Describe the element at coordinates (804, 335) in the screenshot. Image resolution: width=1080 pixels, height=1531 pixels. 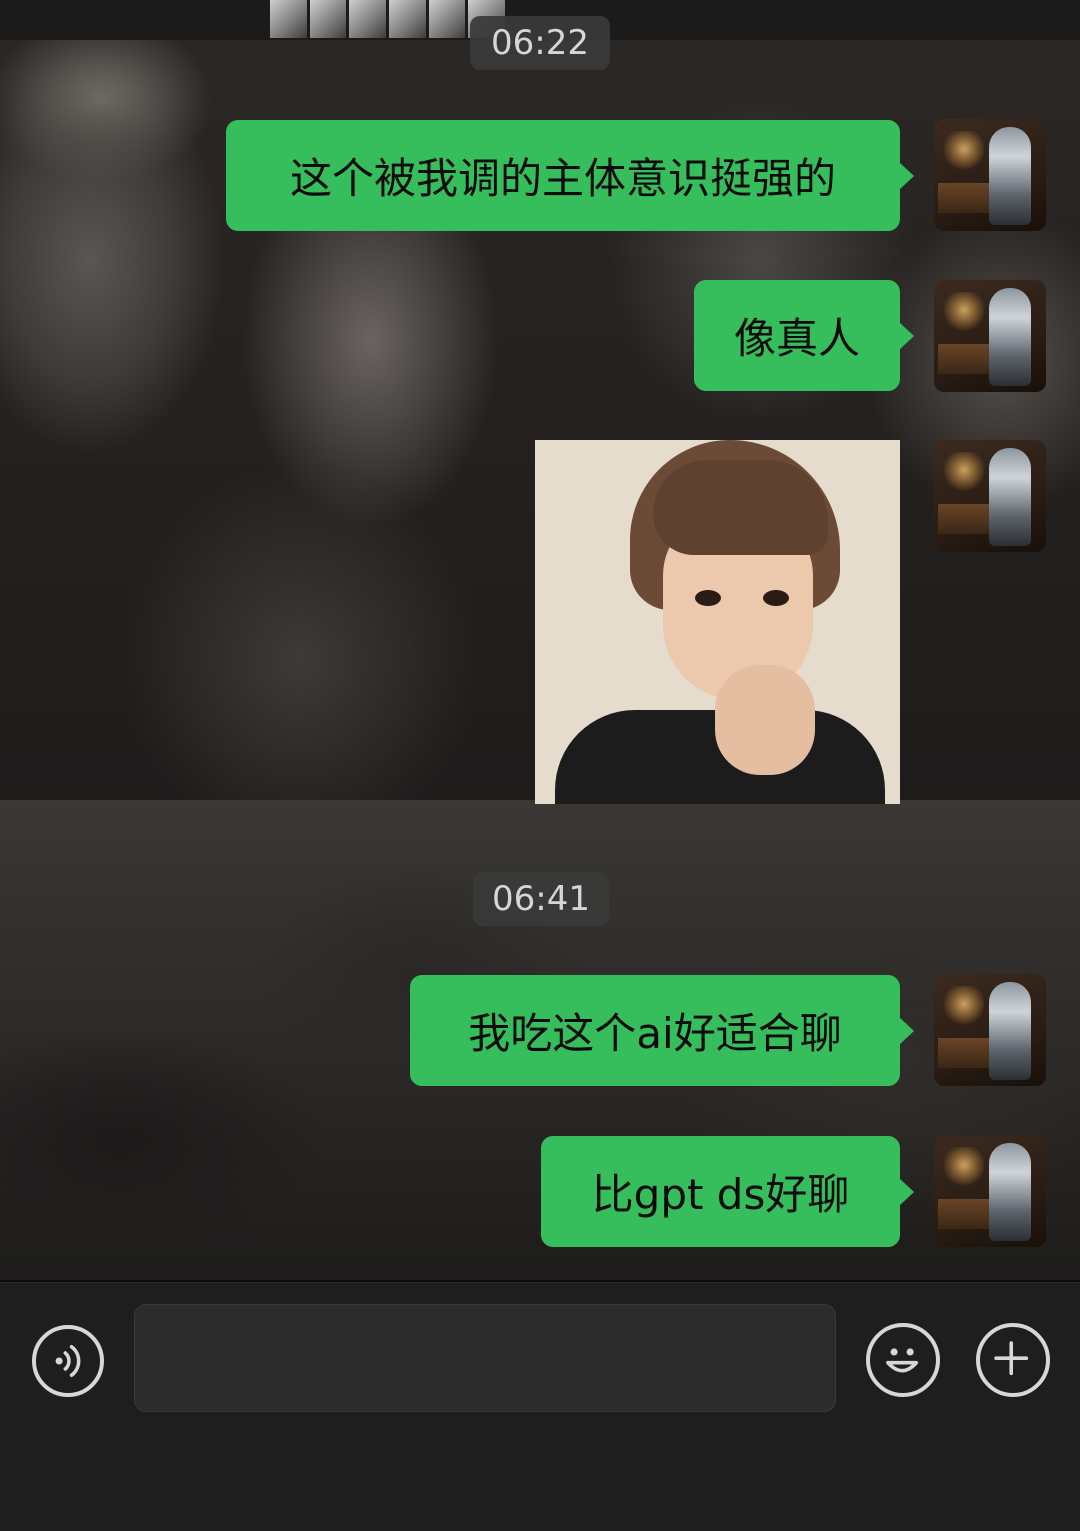
I see `message-bubble: 像真人` at that location.